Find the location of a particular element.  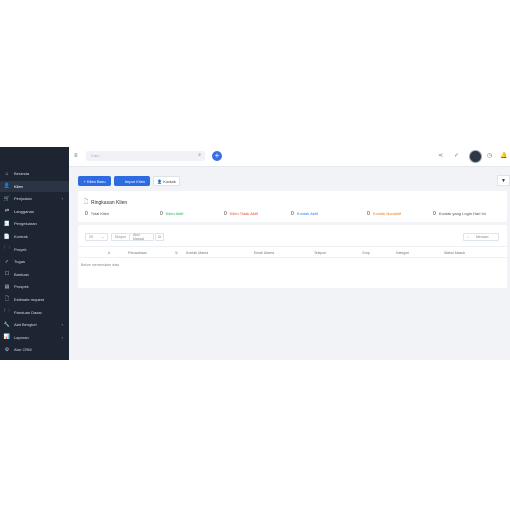

sidebar-item-klien: 👤 Klien is located at coordinates (34, 186).